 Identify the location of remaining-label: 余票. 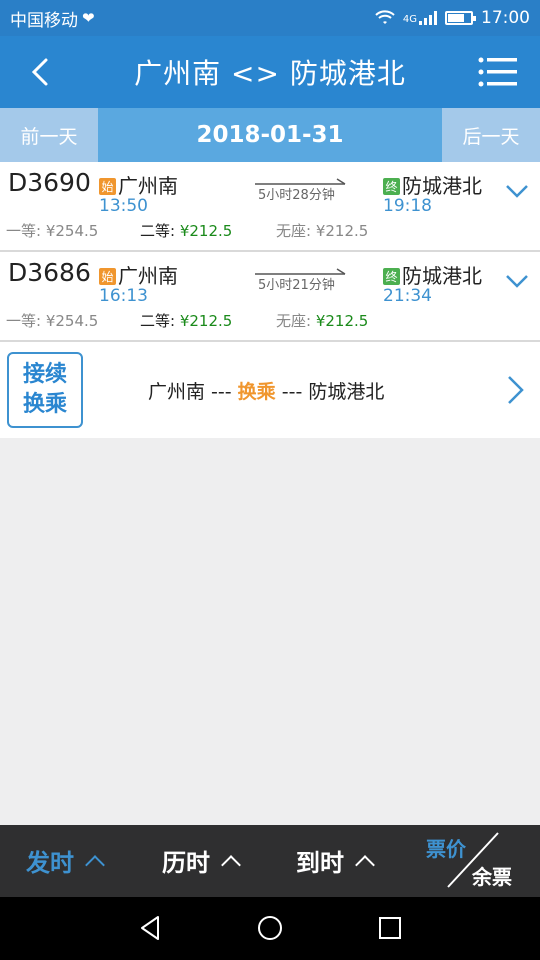
(492, 877).